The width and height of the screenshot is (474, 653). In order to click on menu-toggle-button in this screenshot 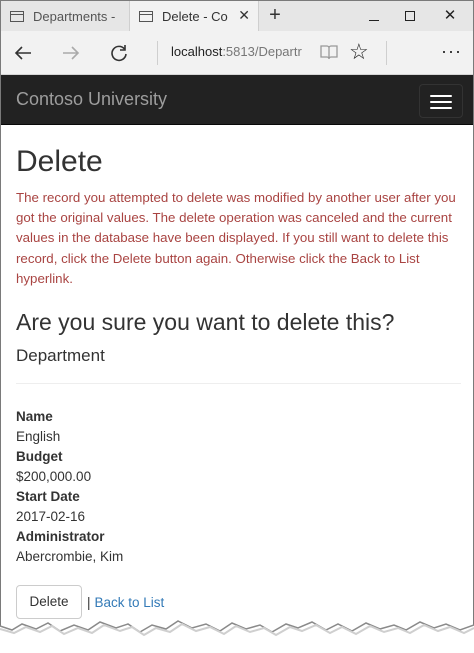, I will do `click(441, 101)`.